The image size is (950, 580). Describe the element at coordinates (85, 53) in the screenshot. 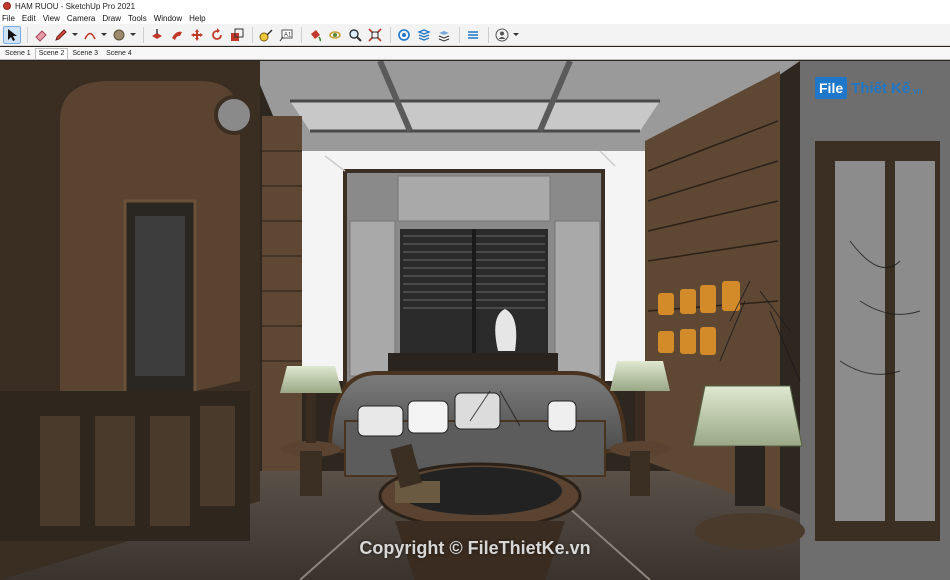

I see `scene-tab-3: Scene 3` at that location.